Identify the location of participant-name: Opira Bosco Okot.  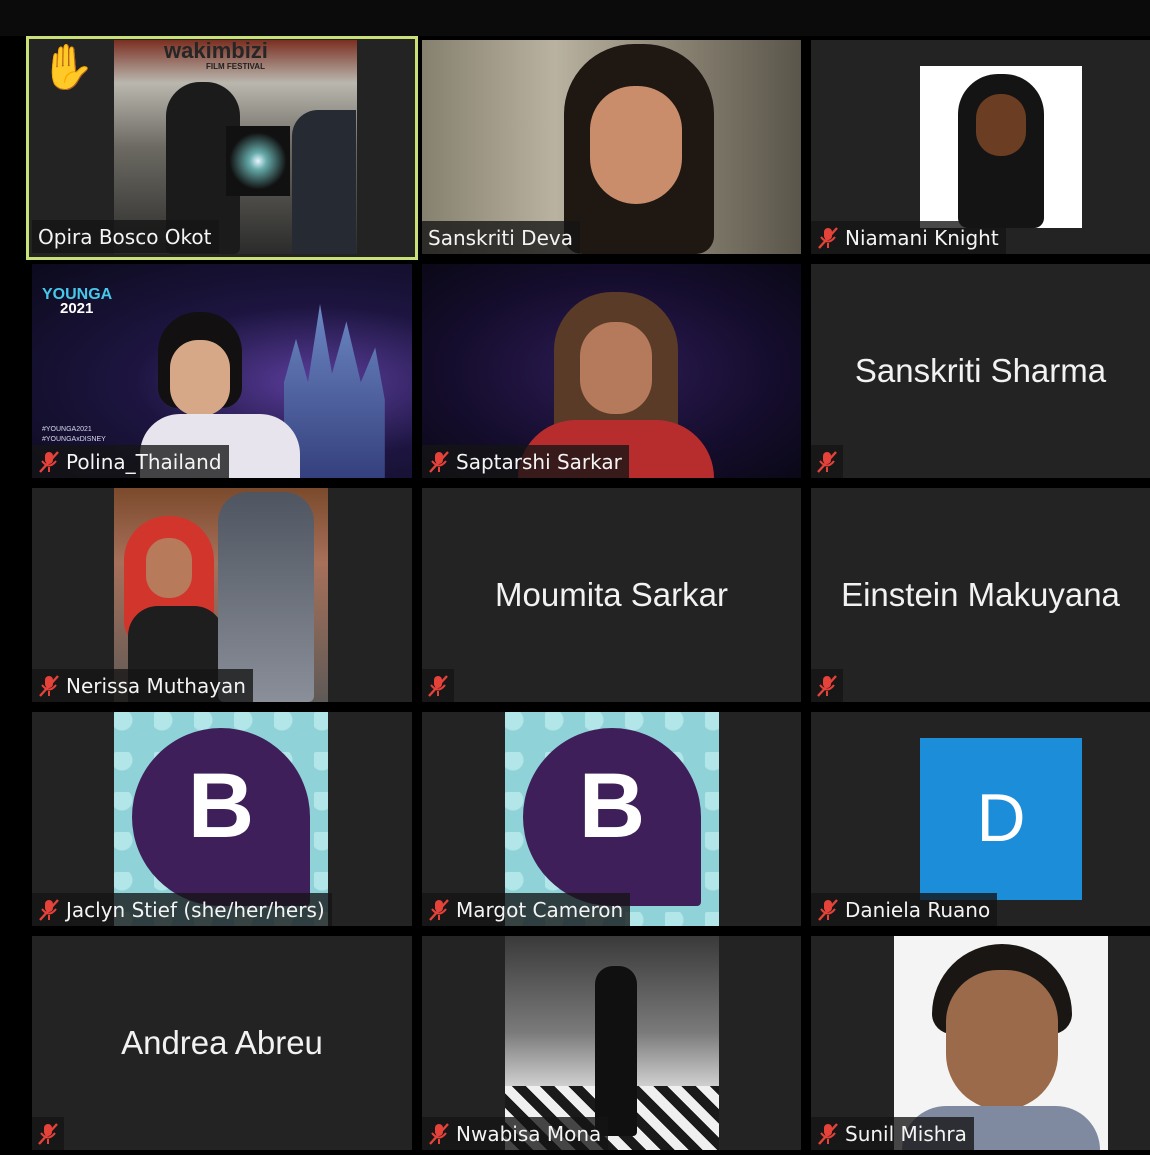
(125, 236).